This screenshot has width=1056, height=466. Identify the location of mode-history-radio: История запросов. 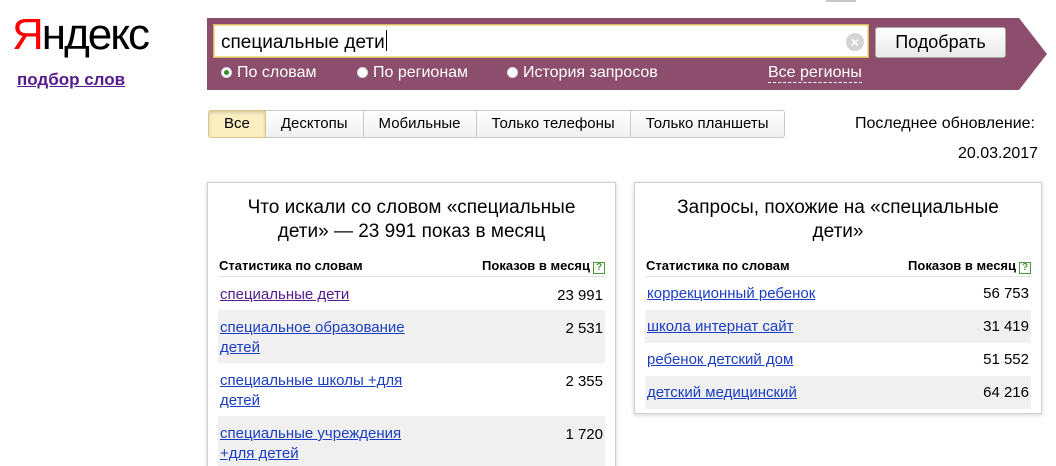
(582, 73).